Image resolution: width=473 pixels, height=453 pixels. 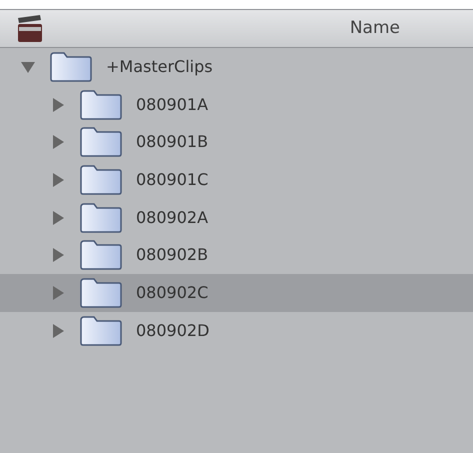 What do you see at coordinates (236, 331) in the screenshot?
I see `tree-row: 080902D` at bounding box center [236, 331].